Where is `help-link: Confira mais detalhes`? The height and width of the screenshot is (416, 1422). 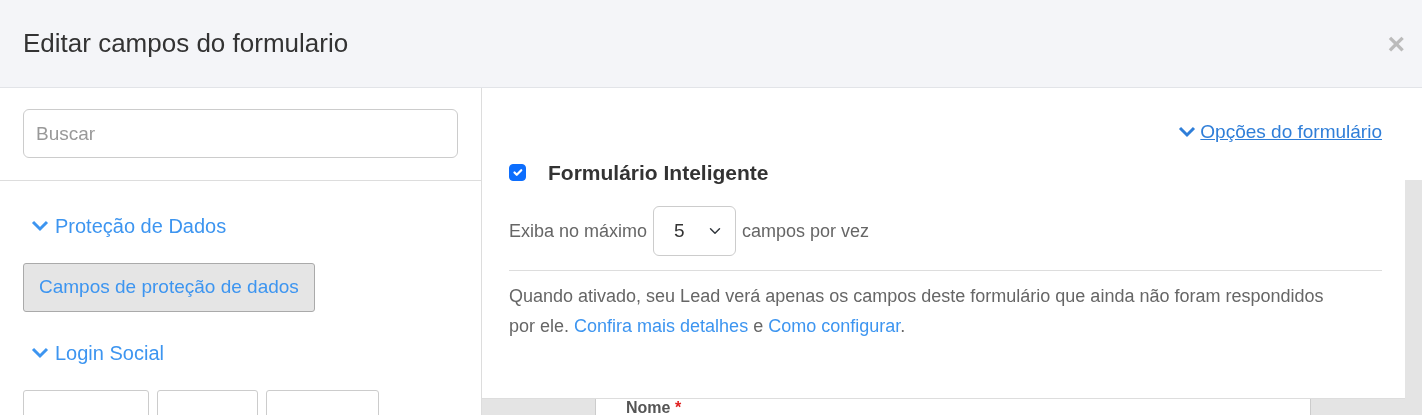
help-link: Confira mais detalhes is located at coordinates (661, 326).